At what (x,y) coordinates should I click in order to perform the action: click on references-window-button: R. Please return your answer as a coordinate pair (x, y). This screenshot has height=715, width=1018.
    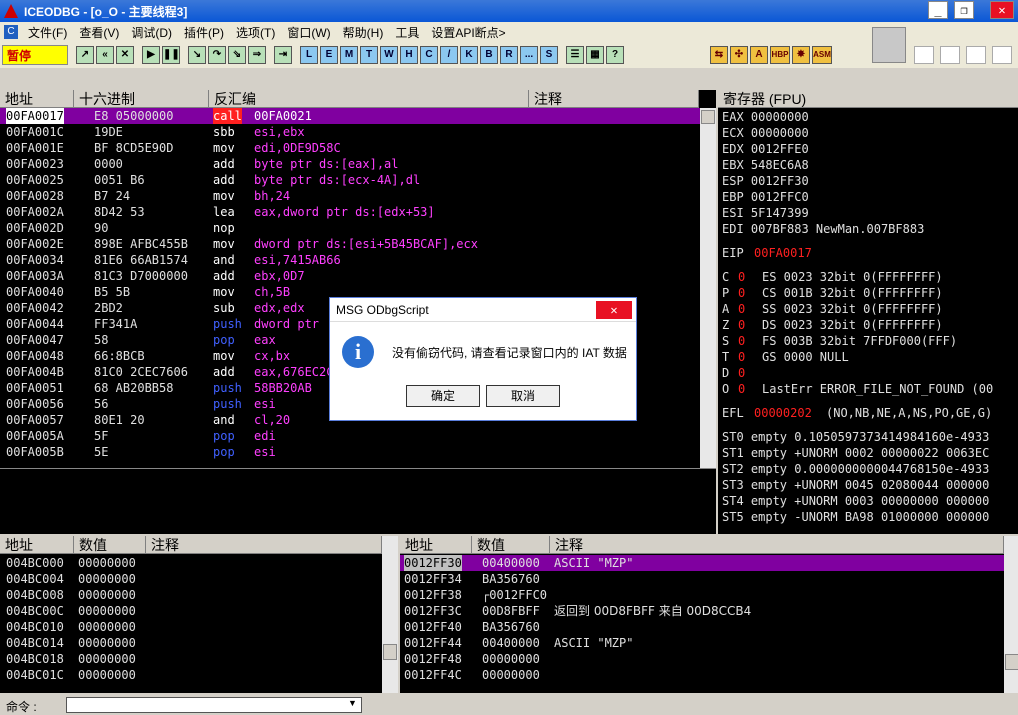
    Looking at the image, I should click on (509, 55).